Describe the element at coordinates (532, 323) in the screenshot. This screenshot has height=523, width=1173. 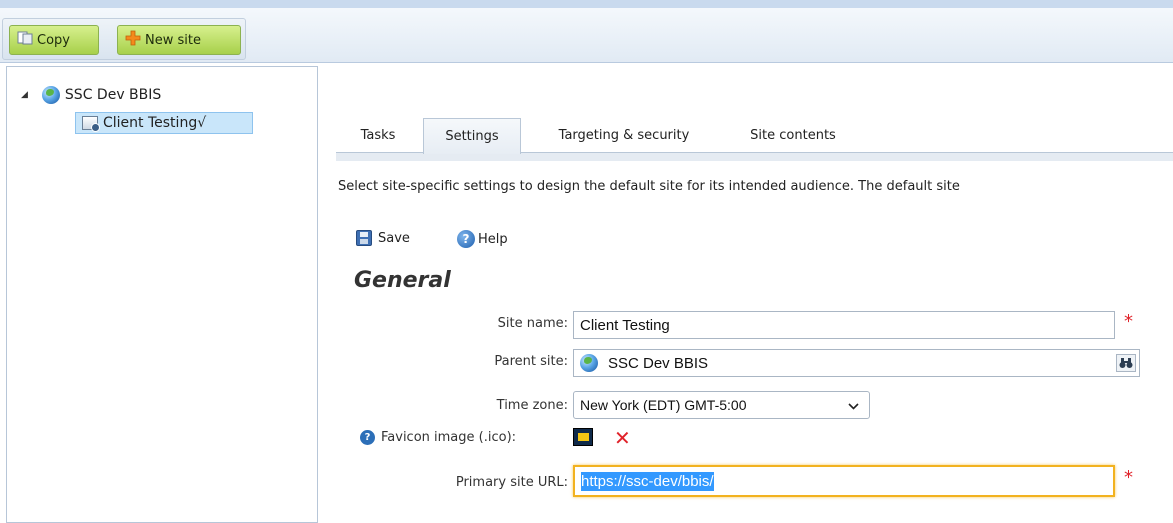
I see `site-name-label: Site name:` at that location.